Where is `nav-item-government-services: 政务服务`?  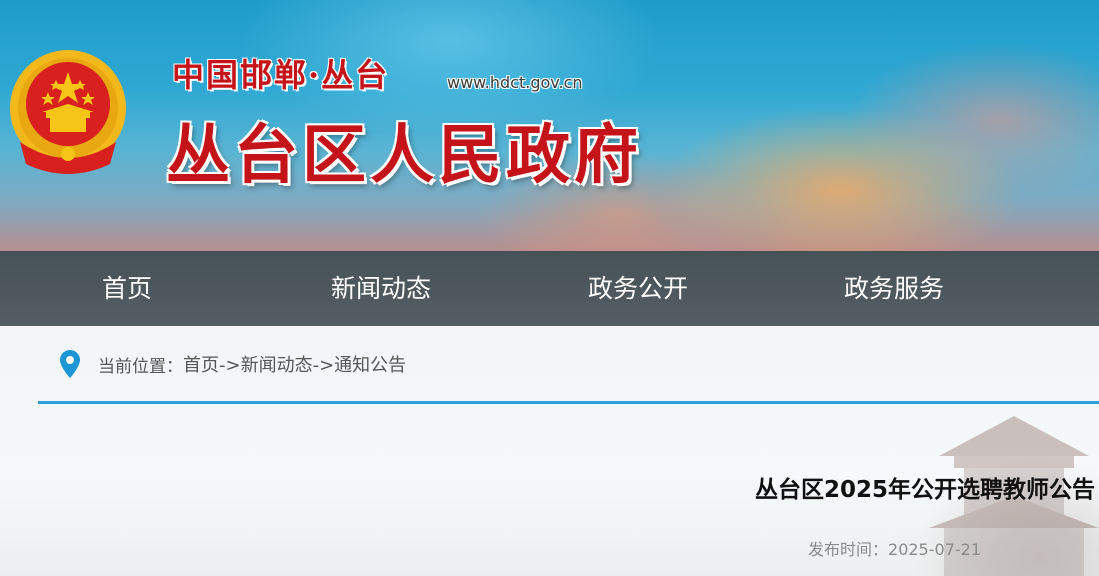
nav-item-government-services: 政务服务 is located at coordinates (894, 288).